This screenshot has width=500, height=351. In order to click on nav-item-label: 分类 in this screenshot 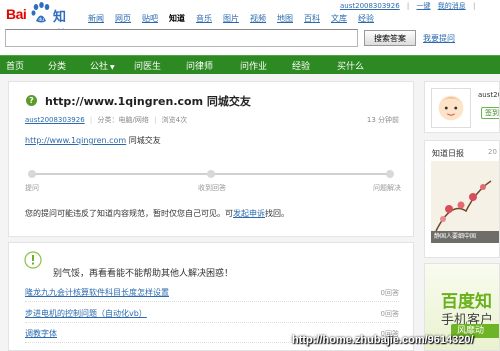, I will do `click(57, 67)`.